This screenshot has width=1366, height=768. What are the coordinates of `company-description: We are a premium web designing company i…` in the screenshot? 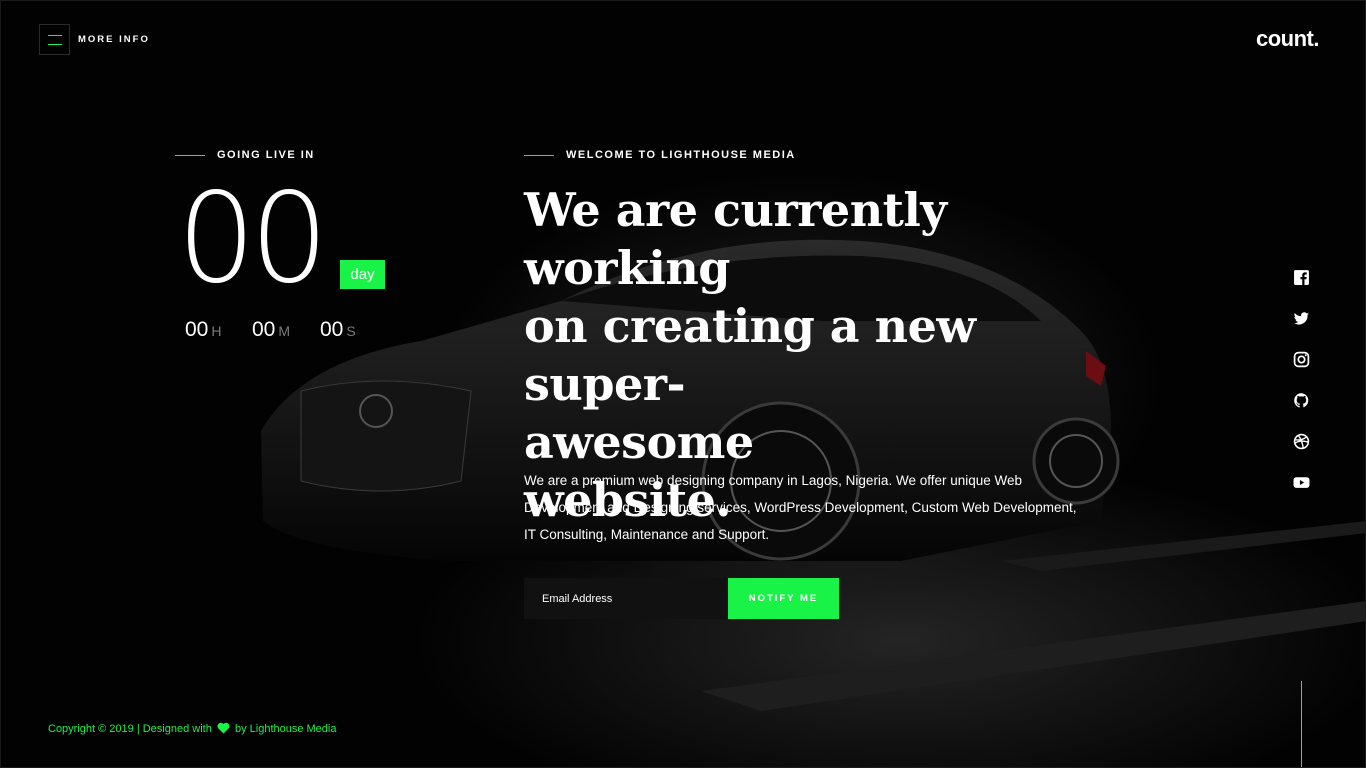 It's located at (800, 507).